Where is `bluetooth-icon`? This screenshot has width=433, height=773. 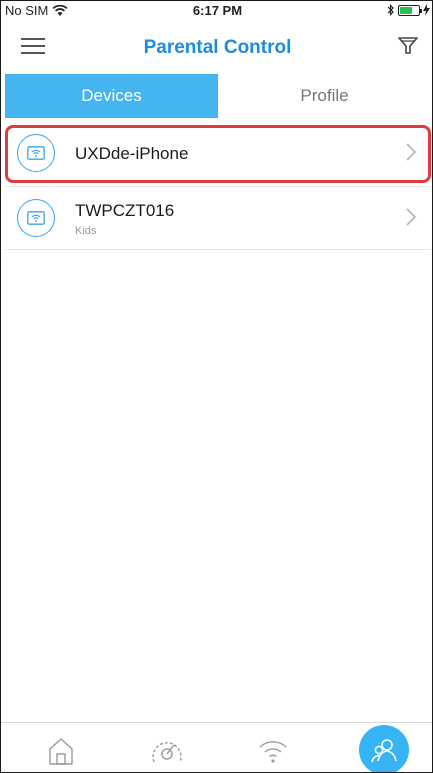 bluetooth-icon is located at coordinates (390, 10).